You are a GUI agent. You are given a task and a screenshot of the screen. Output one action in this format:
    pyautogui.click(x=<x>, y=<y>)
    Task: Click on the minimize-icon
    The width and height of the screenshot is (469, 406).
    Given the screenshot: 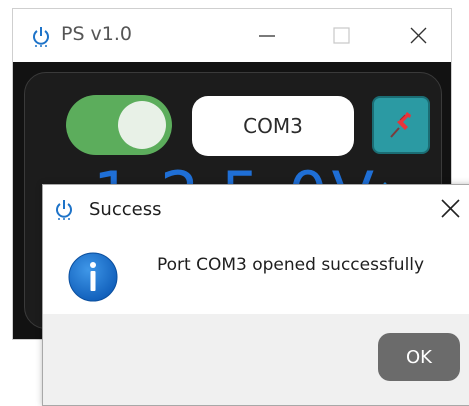 What is the action you would take?
    pyautogui.click(x=266, y=35)
    